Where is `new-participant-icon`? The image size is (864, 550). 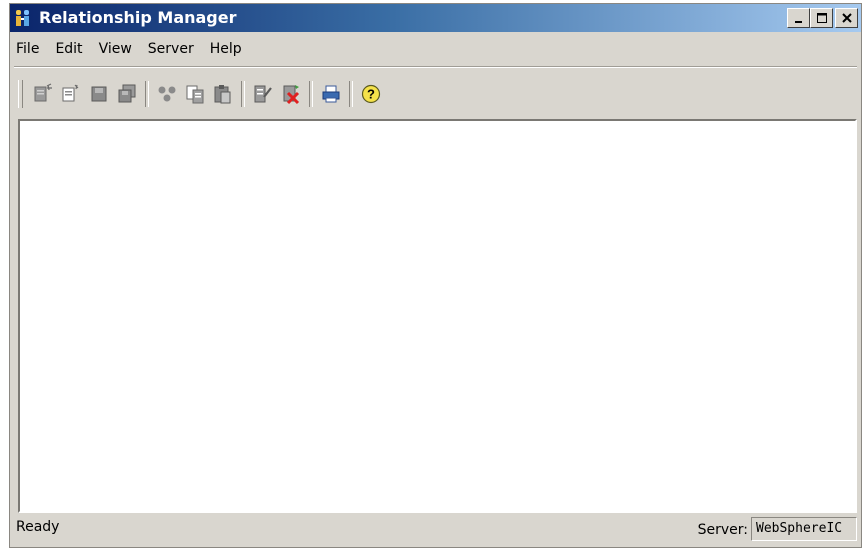 new-participant-icon is located at coordinates (70, 93).